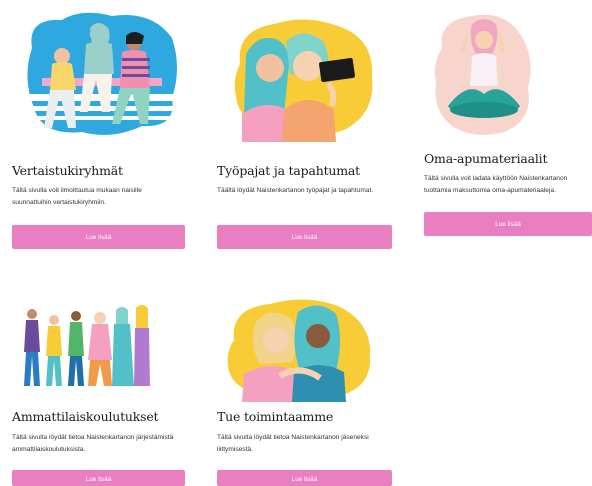  Describe the element at coordinates (299, 350) in the screenshot. I see `two-women-hugging-illustration` at that location.